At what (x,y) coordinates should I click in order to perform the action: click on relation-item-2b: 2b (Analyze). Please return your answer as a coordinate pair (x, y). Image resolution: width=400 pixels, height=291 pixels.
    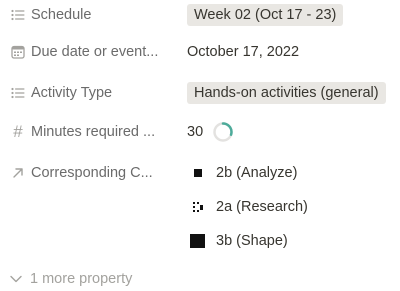
    Looking at the image, I should click on (242, 173).